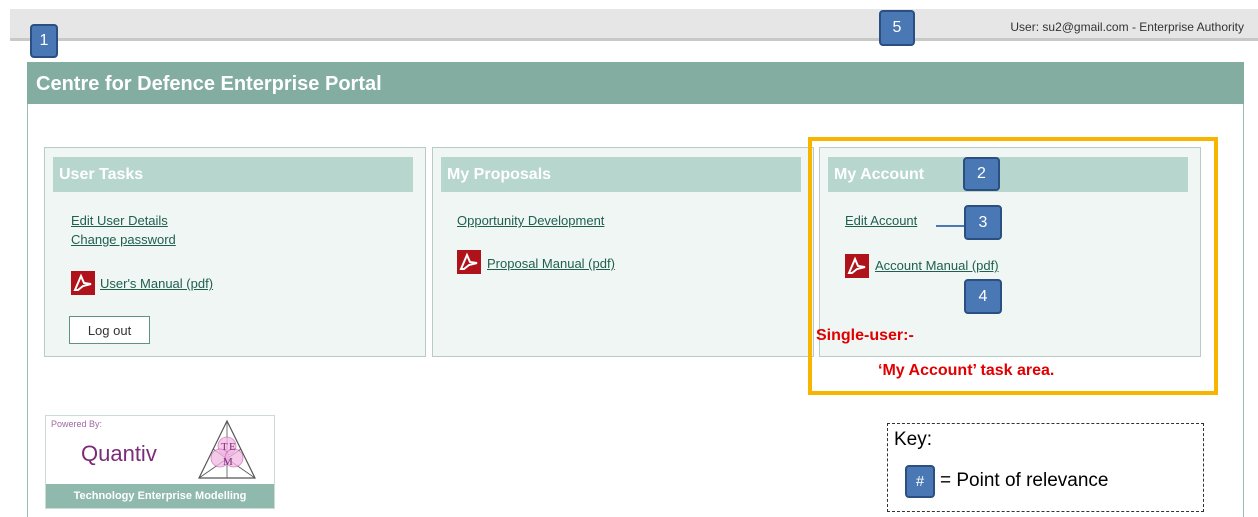 The height and width of the screenshot is (517, 1258). I want to click on proposal-manual-link: Proposal Manual (pdf), so click(551, 263).